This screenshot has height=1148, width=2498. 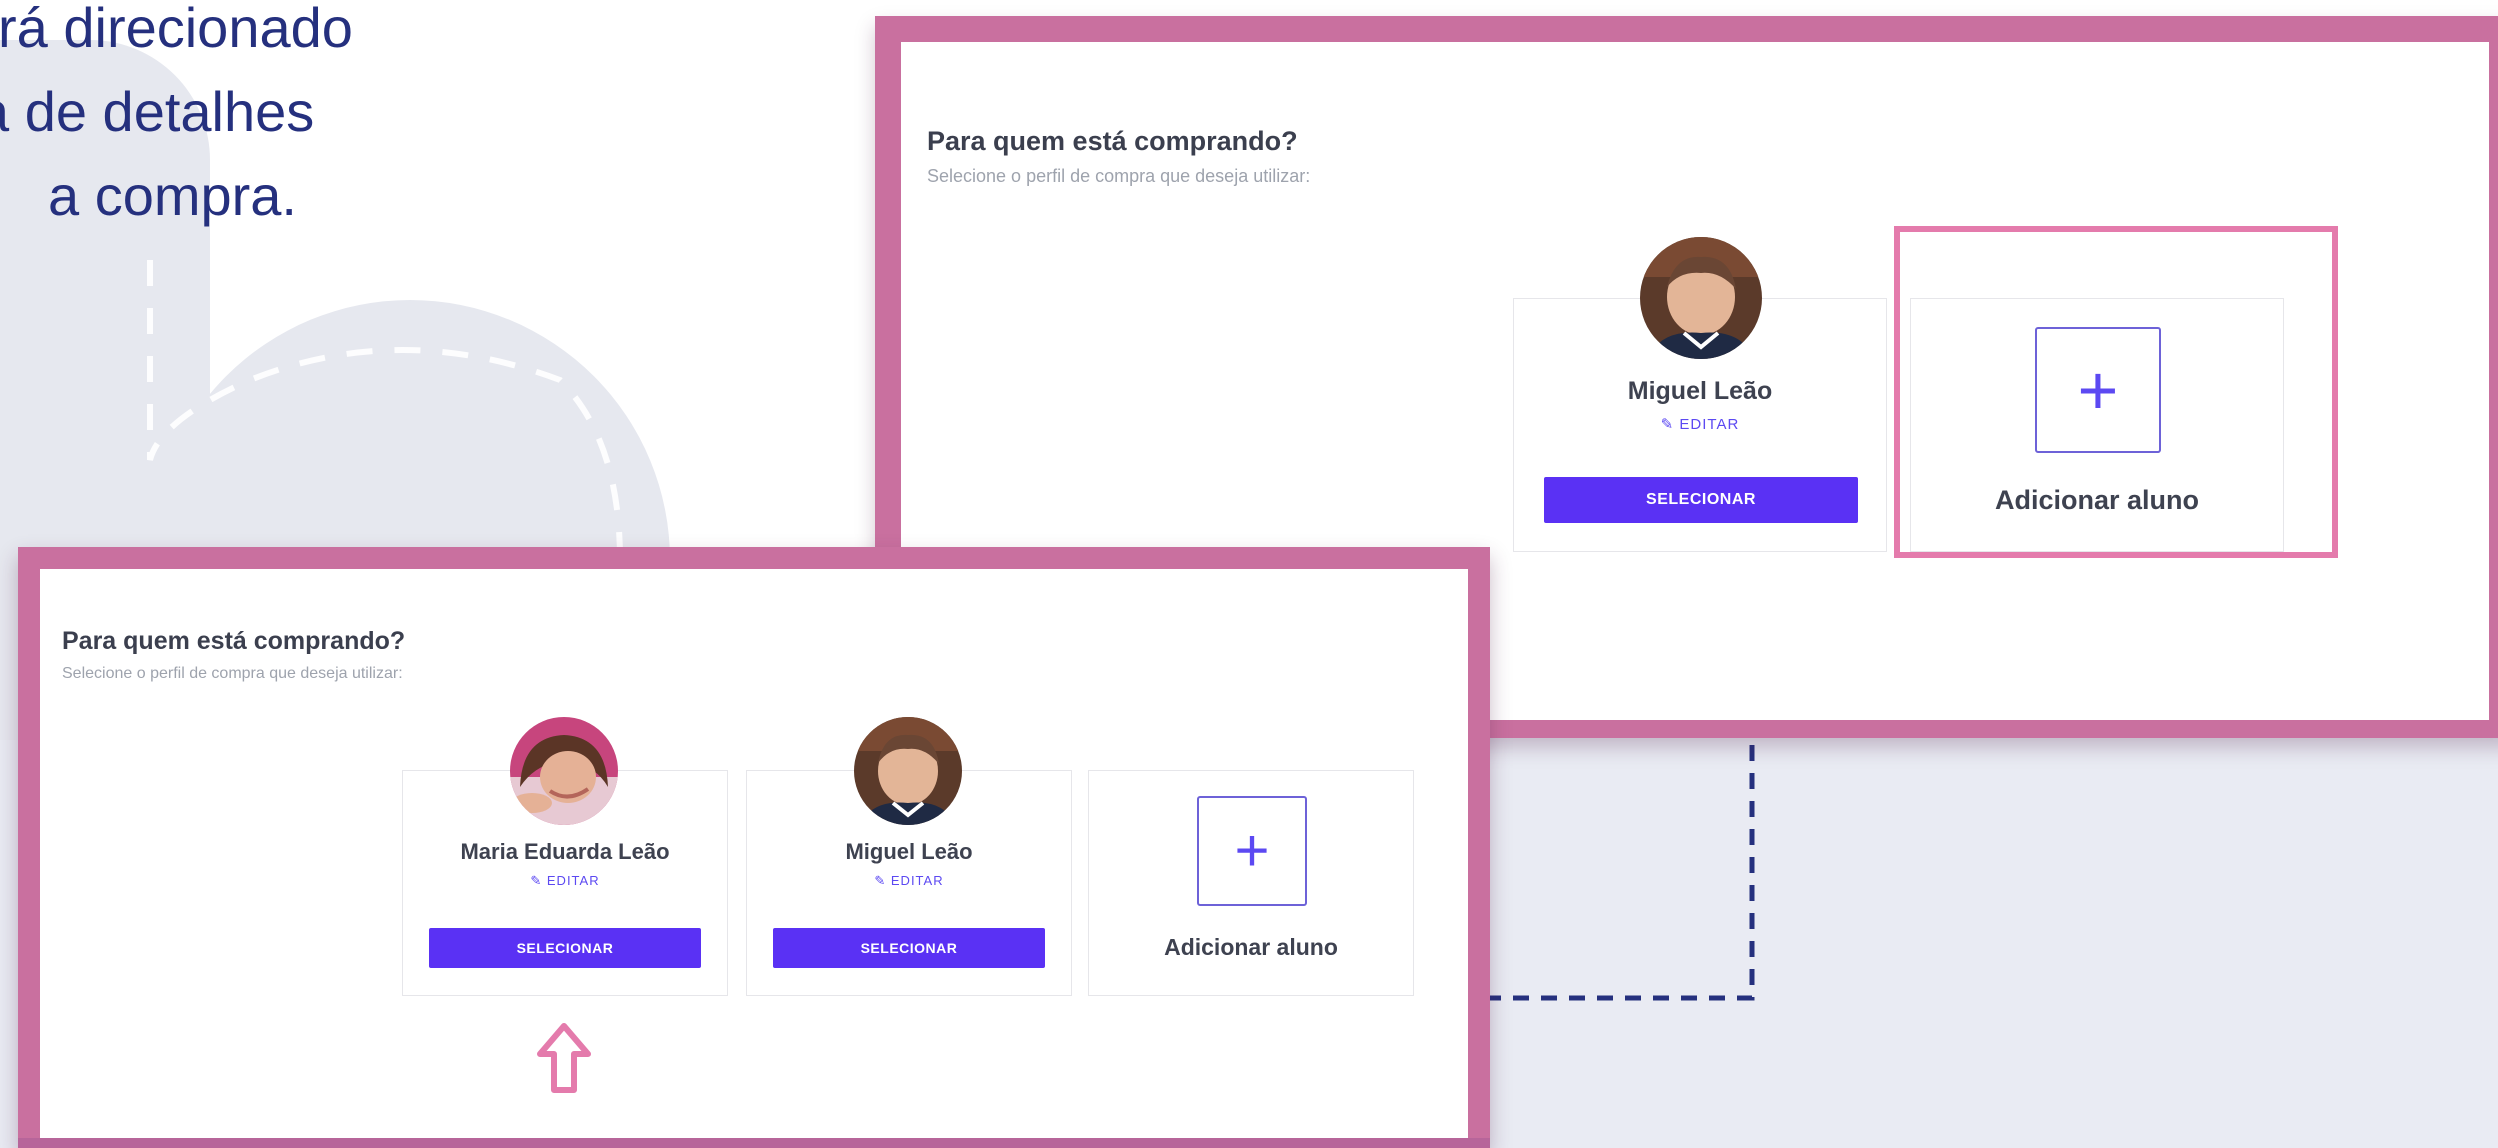 I want to click on profile-name: Maria Eduarda Leão, so click(x=565, y=851).